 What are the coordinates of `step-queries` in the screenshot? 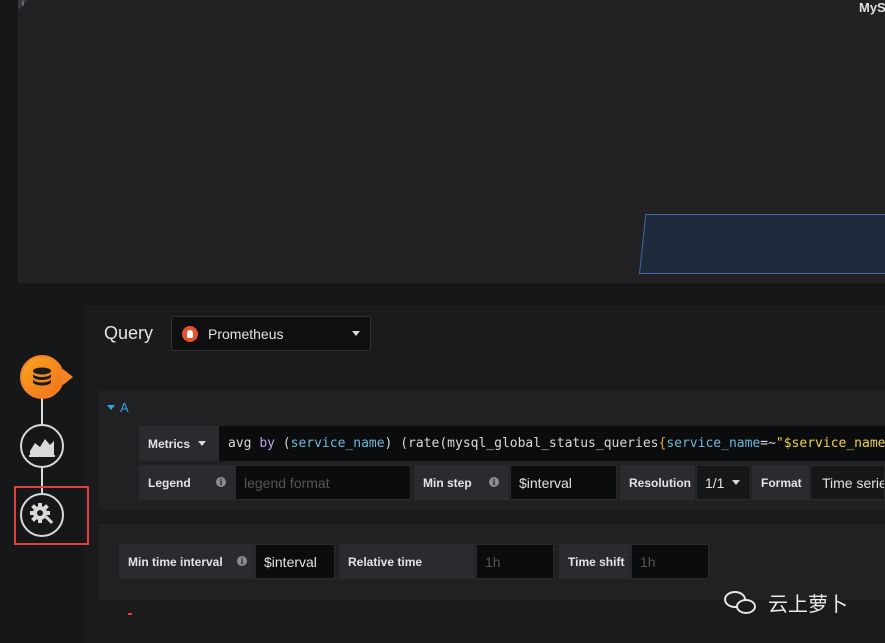 It's located at (42, 377).